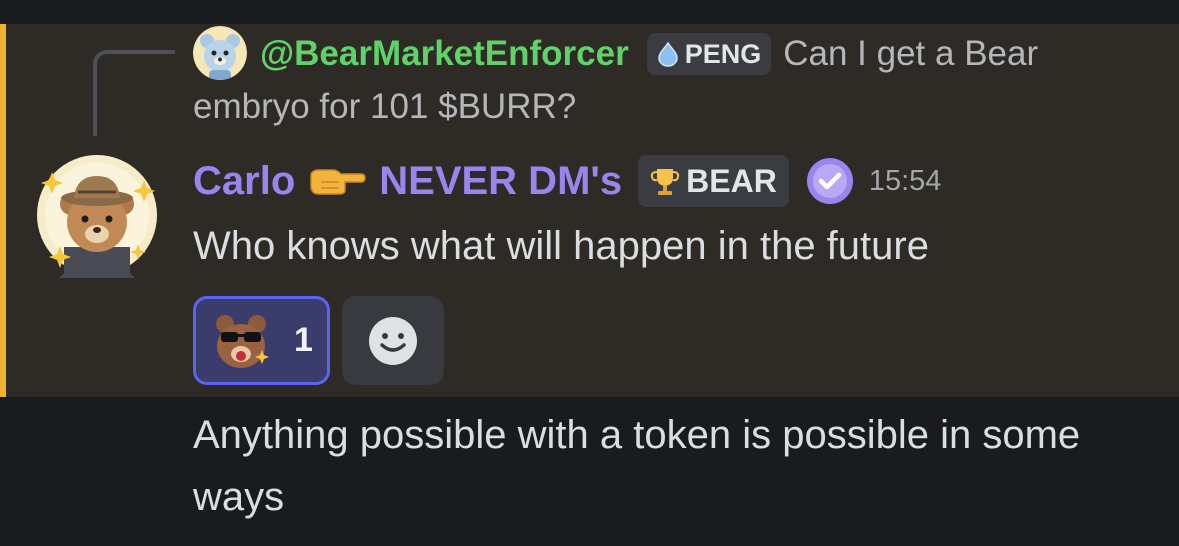 This screenshot has width=1179, height=546. What do you see at coordinates (723, 53) in the screenshot?
I see `role-badge-label: PENG` at bounding box center [723, 53].